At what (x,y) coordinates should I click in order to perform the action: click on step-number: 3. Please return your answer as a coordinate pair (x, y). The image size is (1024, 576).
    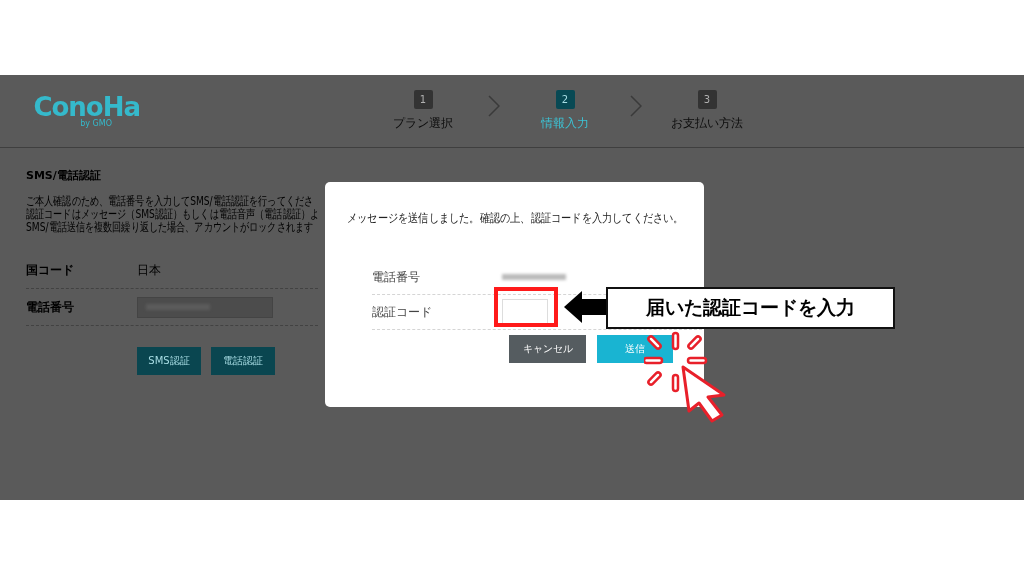
    Looking at the image, I should click on (707, 99).